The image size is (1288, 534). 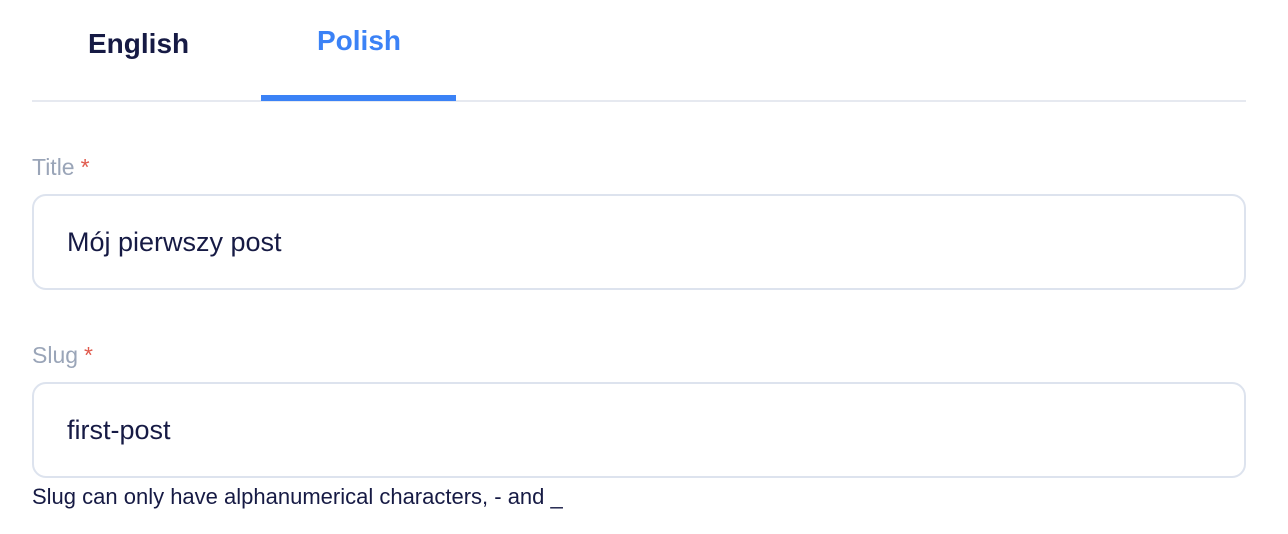 I want to click on slug-label: Slug *, so click(x=62, y=355).